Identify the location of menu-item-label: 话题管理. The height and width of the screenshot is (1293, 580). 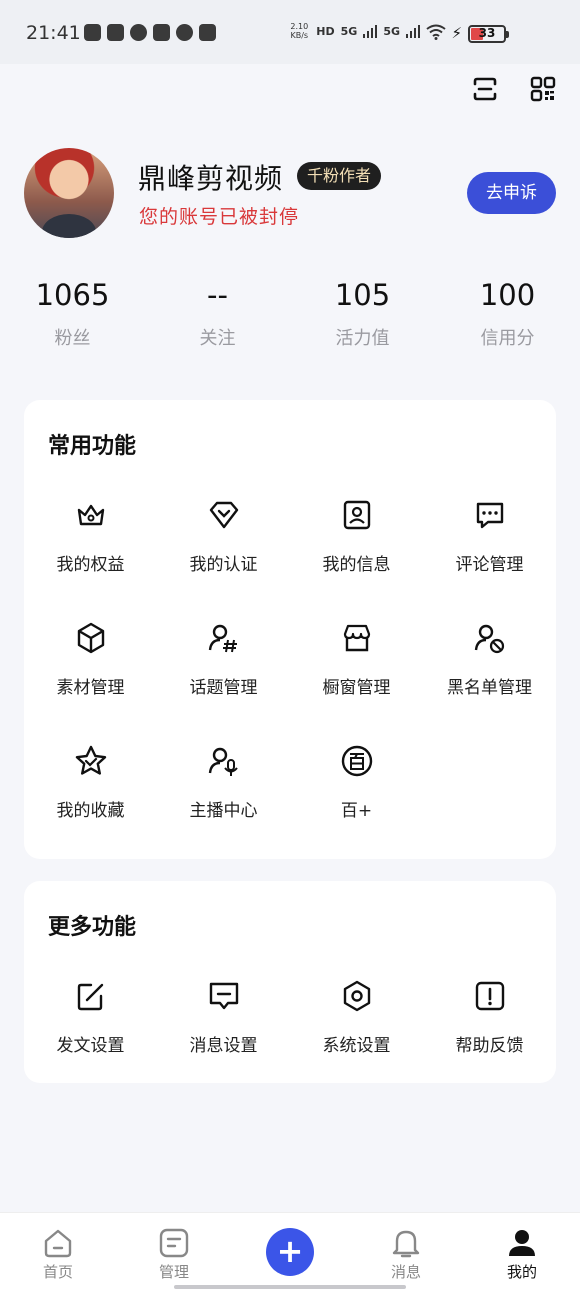
(223, 688).